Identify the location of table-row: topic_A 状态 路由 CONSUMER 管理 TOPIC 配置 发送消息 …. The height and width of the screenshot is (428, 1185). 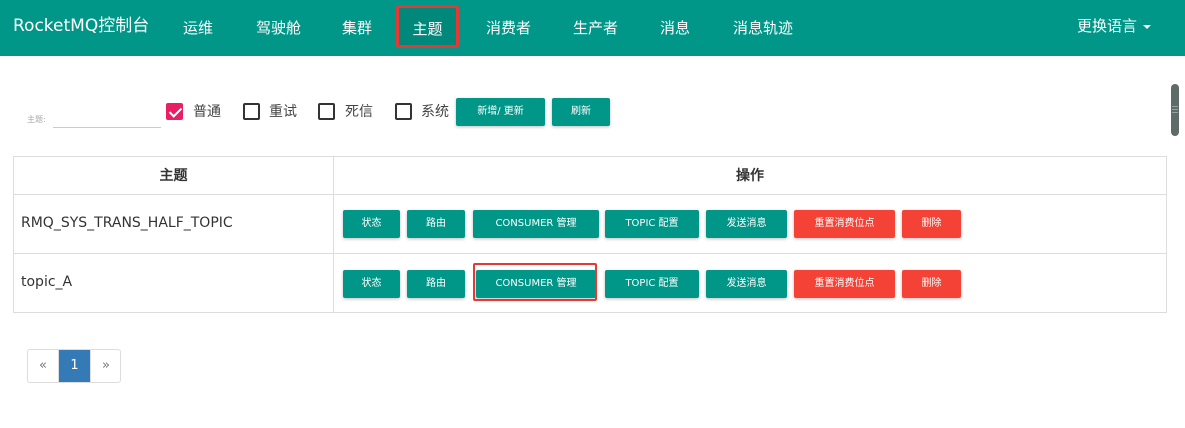
(590, 282).